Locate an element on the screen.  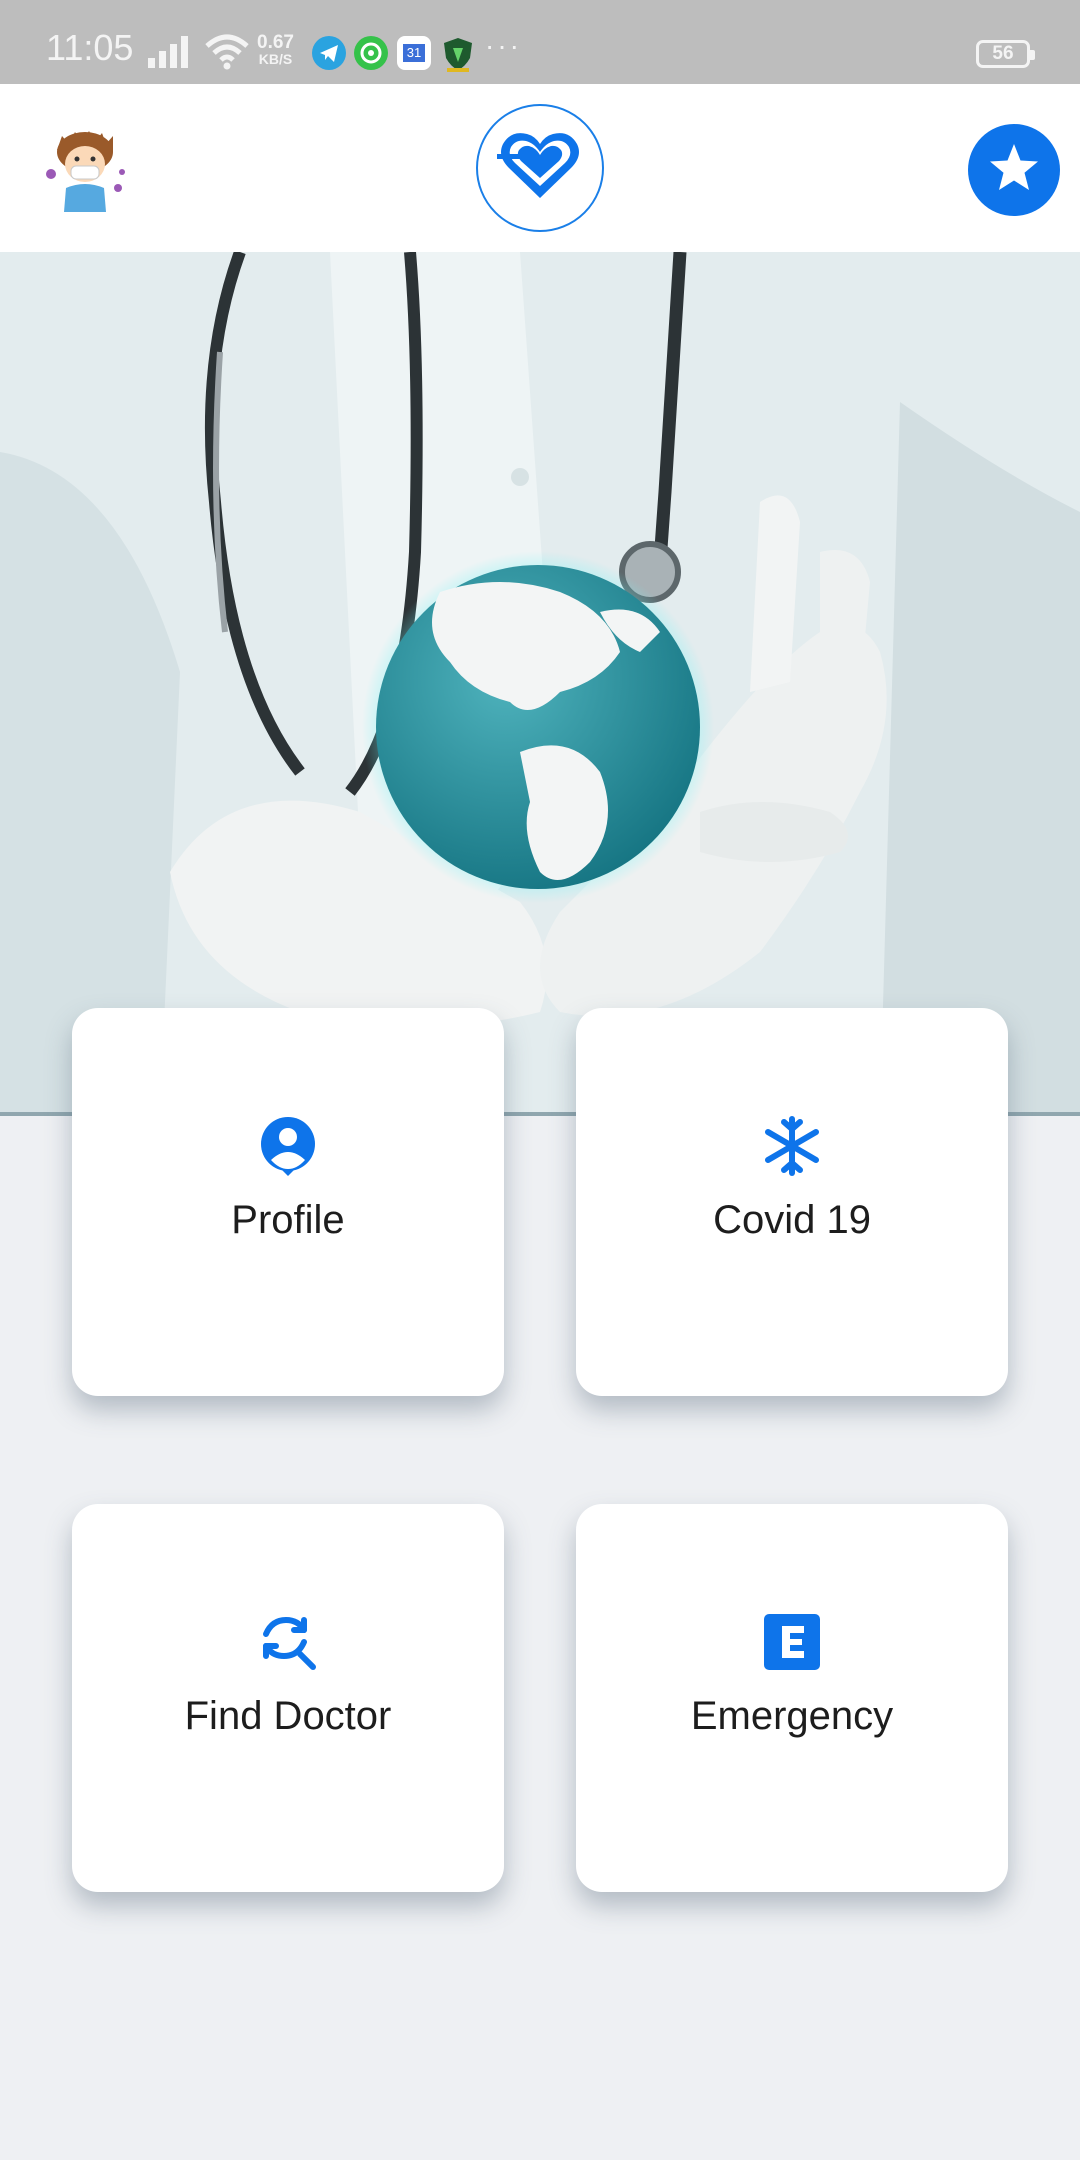
emergency-card: Emergency is located at coordinates (792, 1698).